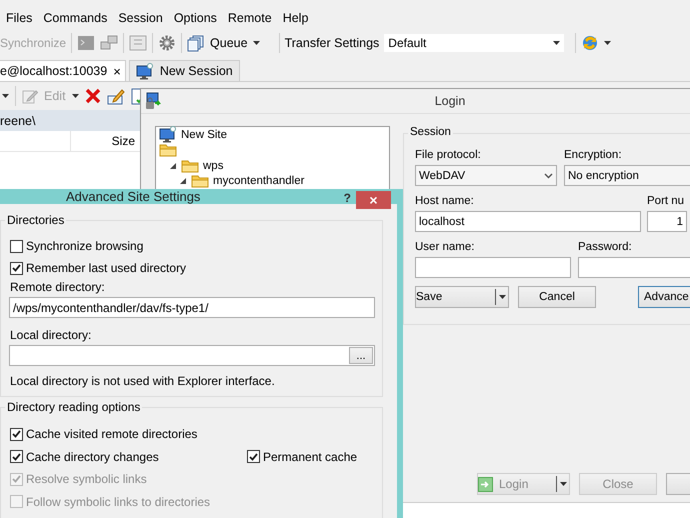 This screenshot has width=690, height=518. I want to click on field-label: Host name:, so click(445, 201).